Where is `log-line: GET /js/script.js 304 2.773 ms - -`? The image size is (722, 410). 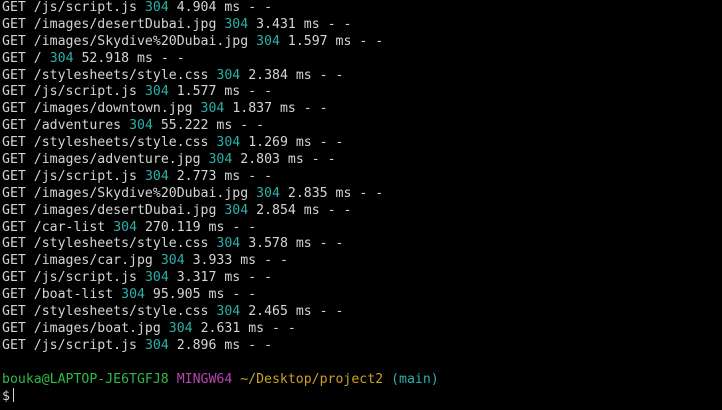 log-line: GET /js/script.js 304 2.773 ms - - is located at coordinates (361, 177).